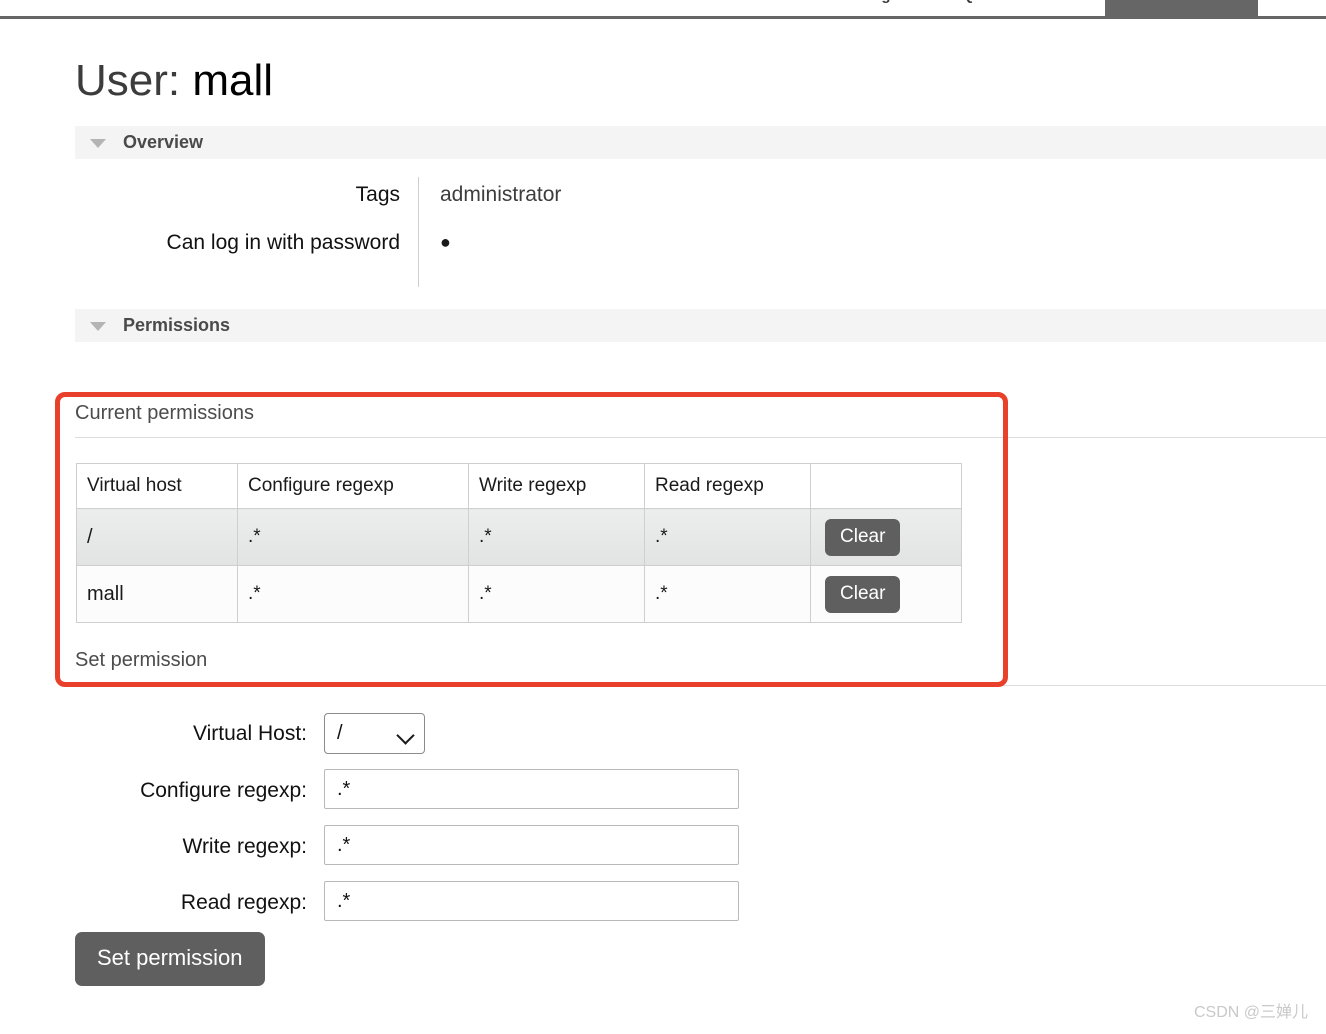 The height and width of the screenshot is (1034, 1326). Describe the element at coordinates (501, 194) in the screenshot. I see `overview-value-tags: administrator` at that location.